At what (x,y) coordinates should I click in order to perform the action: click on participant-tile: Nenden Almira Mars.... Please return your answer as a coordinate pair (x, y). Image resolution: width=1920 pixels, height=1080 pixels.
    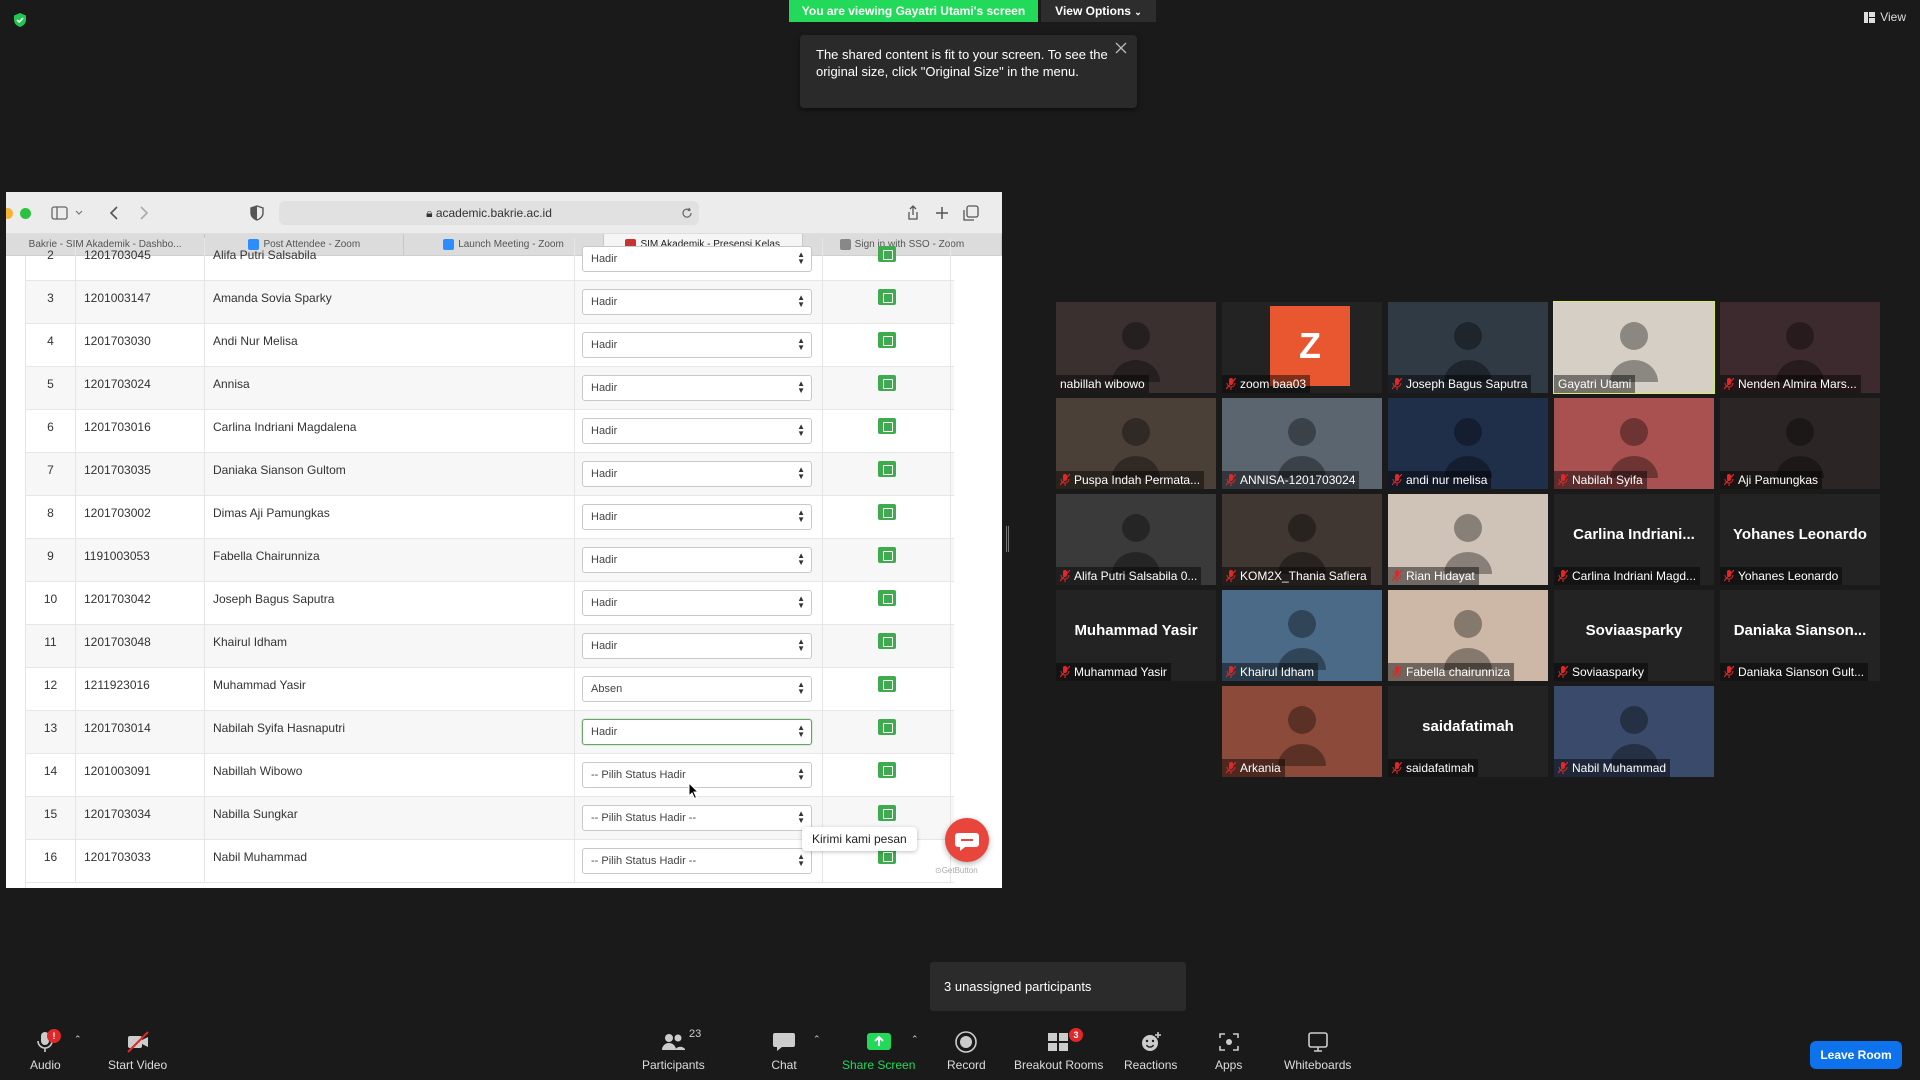
    Looking at the image, I should click on (1800, 347).